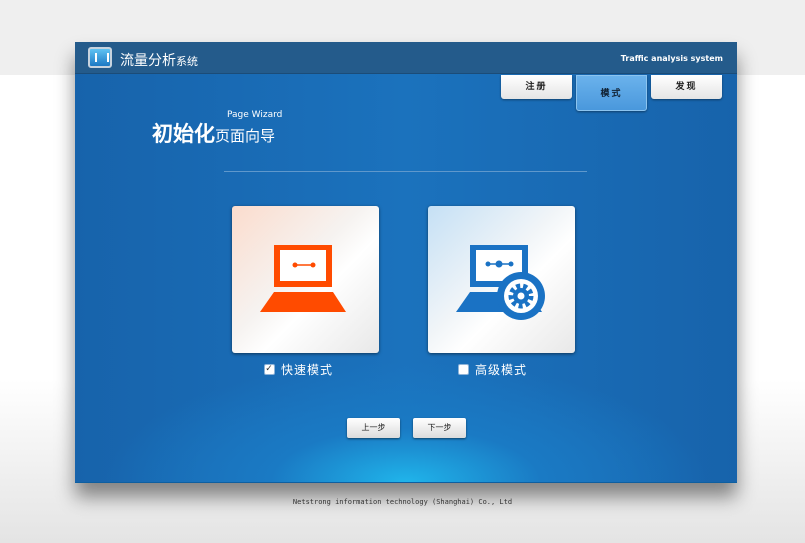  Describe the element at coordinates (686, 87) in the screenshot. I see `tab-discover: 发现` at that location.